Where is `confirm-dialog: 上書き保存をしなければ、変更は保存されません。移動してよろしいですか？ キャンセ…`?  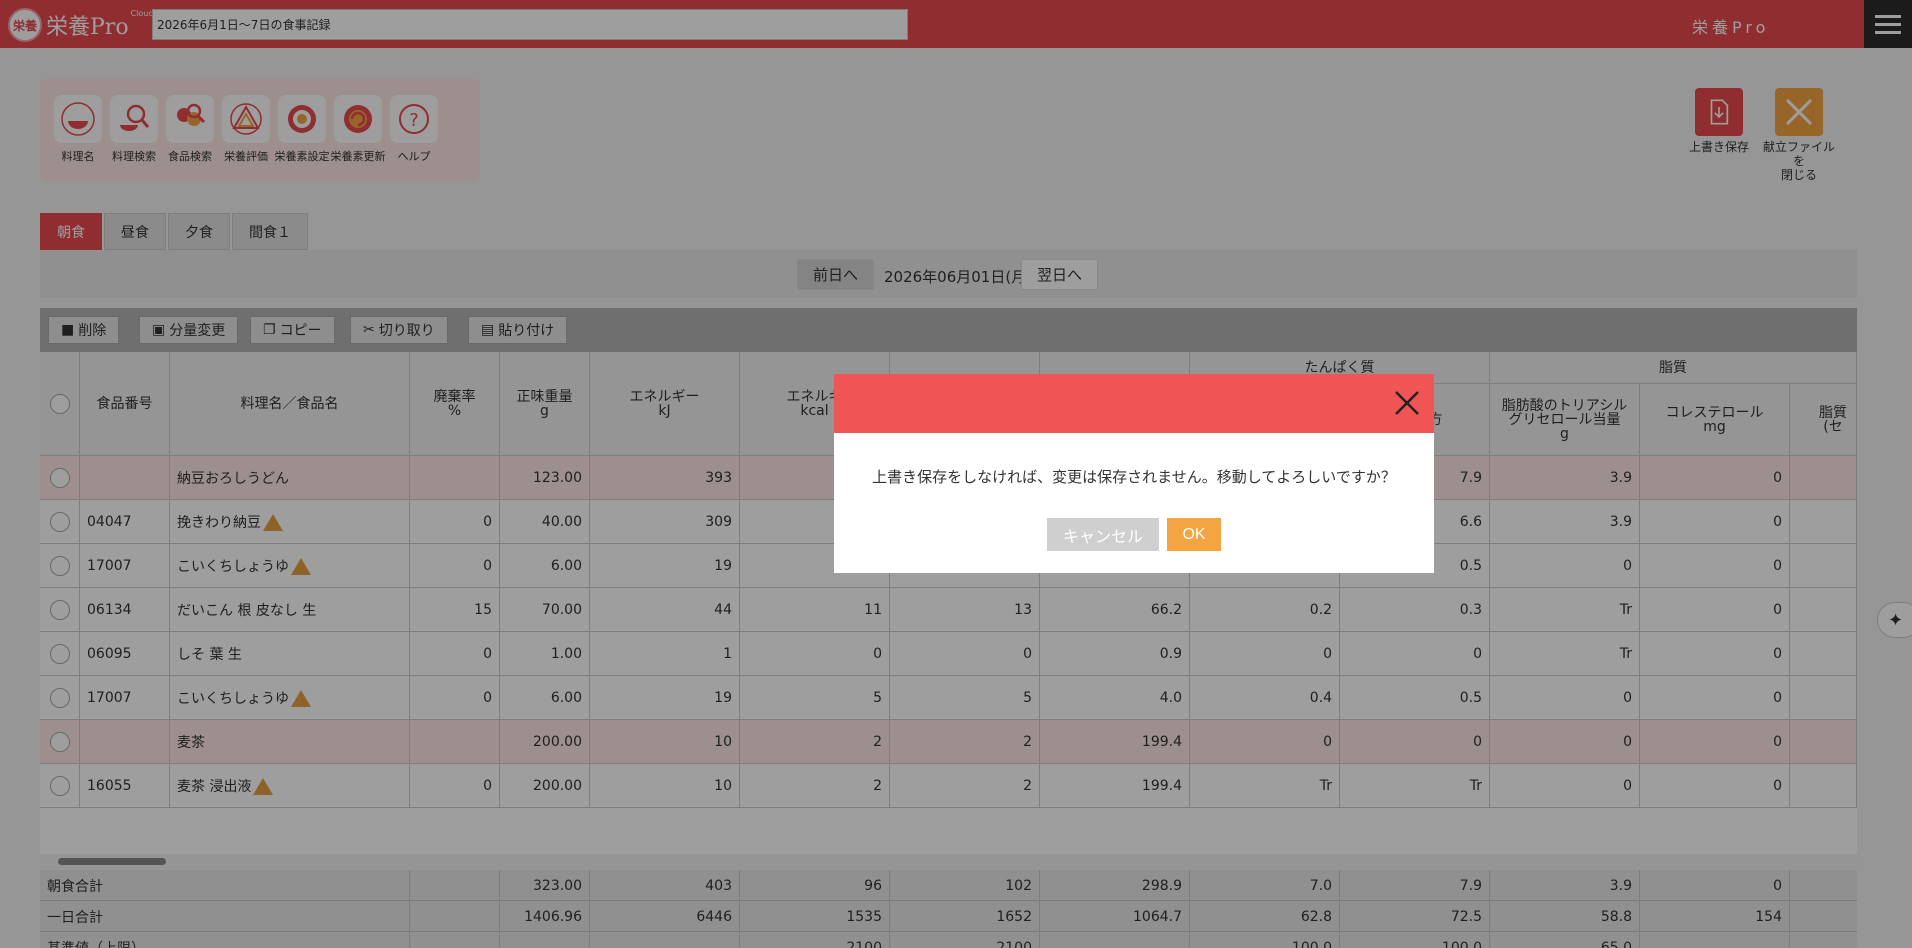
confirm-dialog: 上書き保存をしなければ、変更は保存されません。移動してよろしいですか？ キャンセ… is located at coordinates (1134, 473).